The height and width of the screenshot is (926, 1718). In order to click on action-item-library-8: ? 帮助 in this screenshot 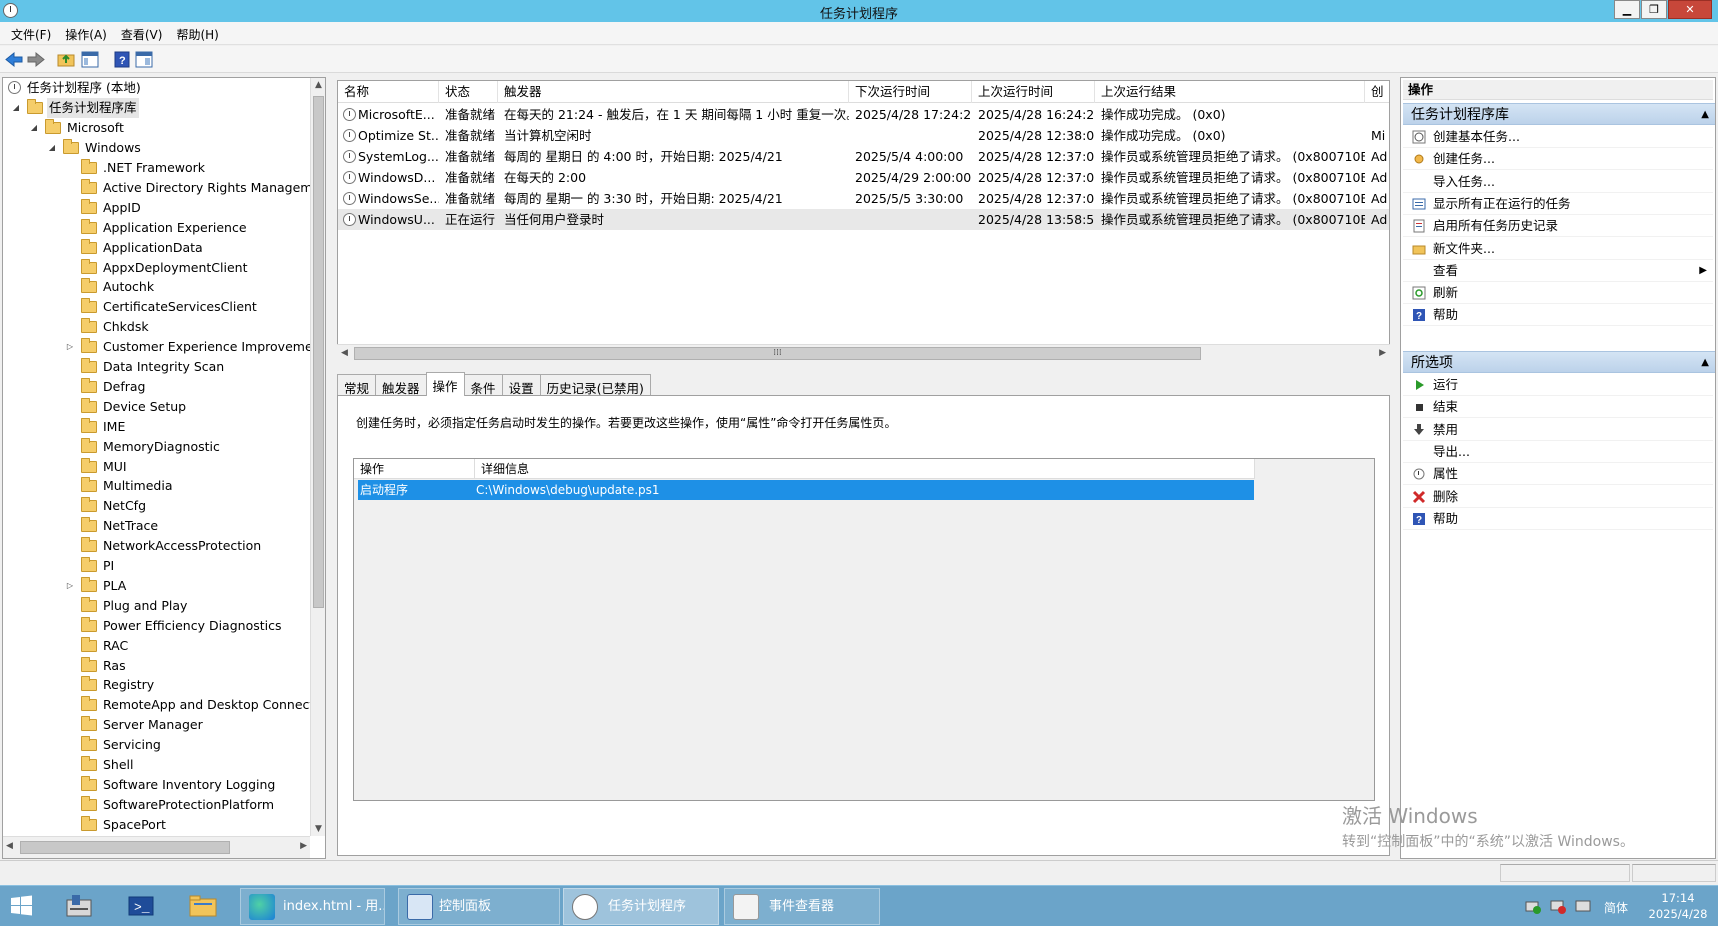, I will do `click(1558, 315)`.